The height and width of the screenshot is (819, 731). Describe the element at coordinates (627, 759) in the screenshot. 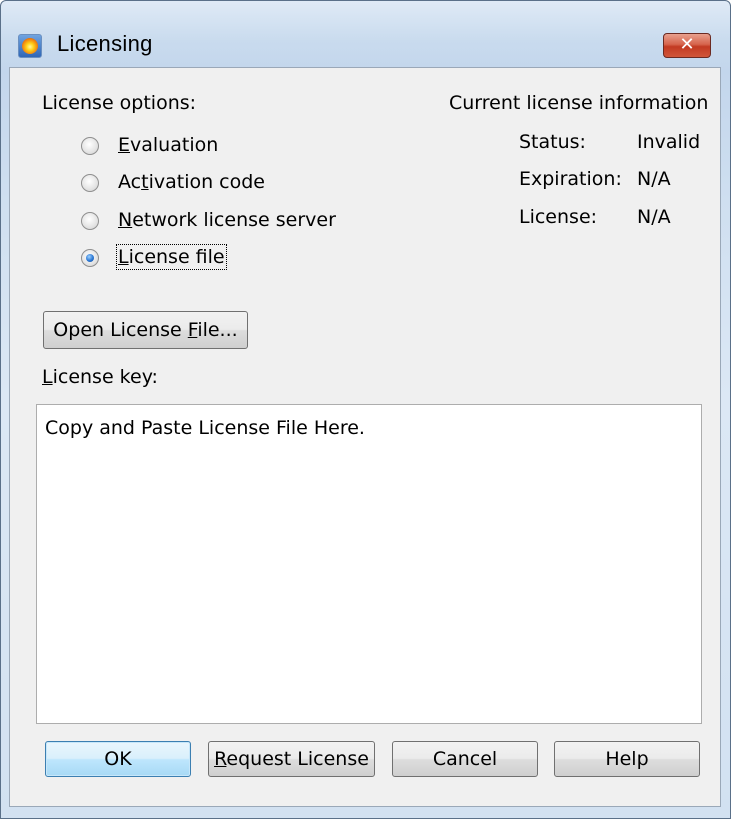

I see `help-button: Help` at that location.